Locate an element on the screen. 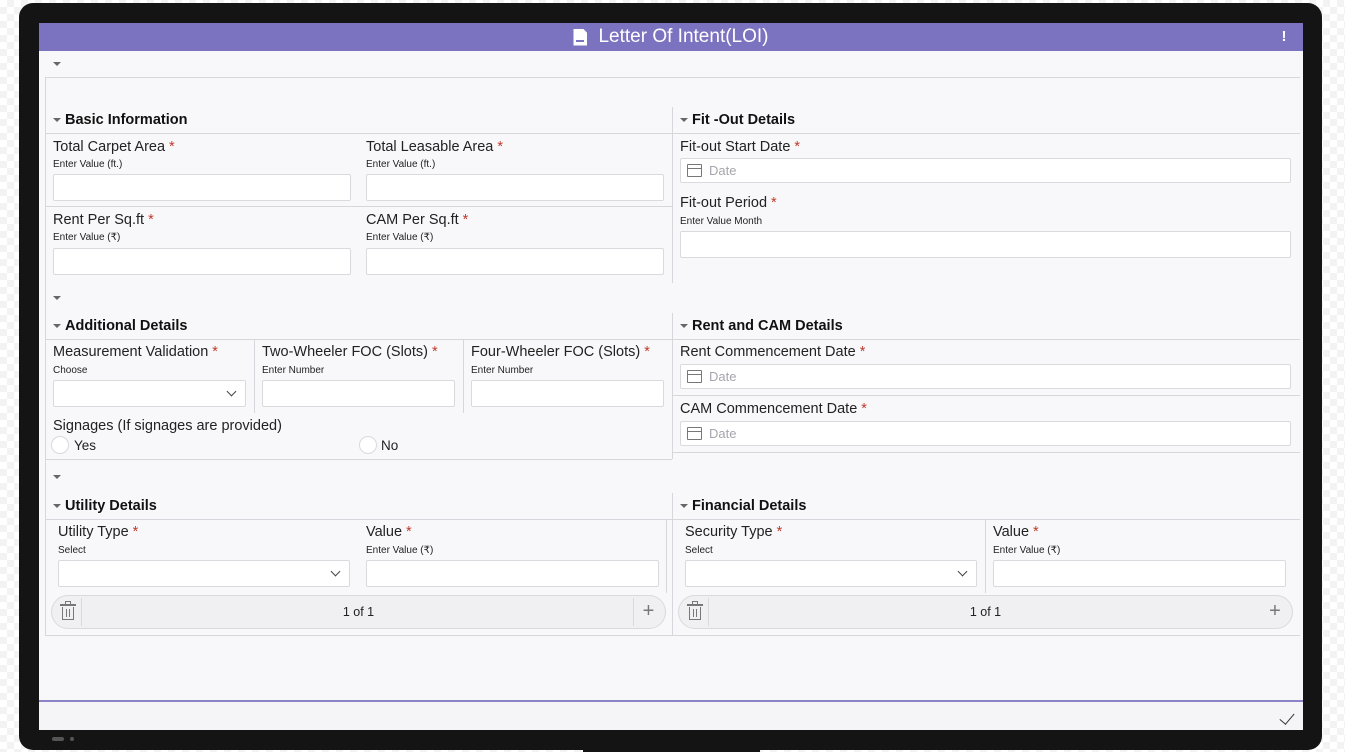 This screenshot has width=1345, height=752. signages-no-radio is located at coordinates (368, 445).